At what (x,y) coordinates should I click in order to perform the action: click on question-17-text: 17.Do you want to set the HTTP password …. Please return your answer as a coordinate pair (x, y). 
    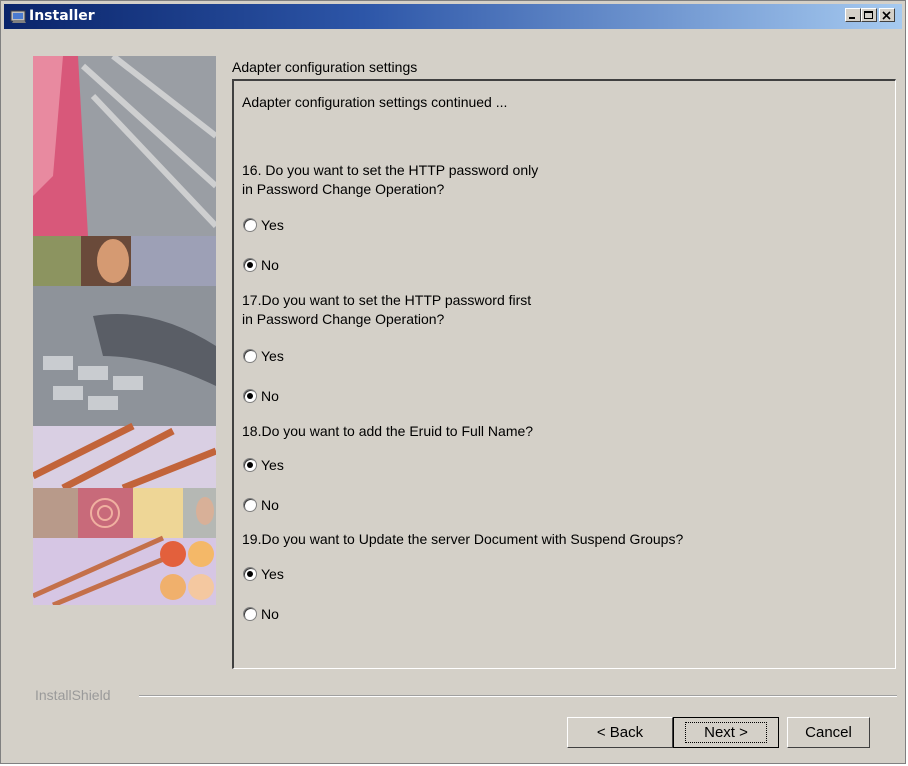
    Looking at the image, I should click on (387, 300).